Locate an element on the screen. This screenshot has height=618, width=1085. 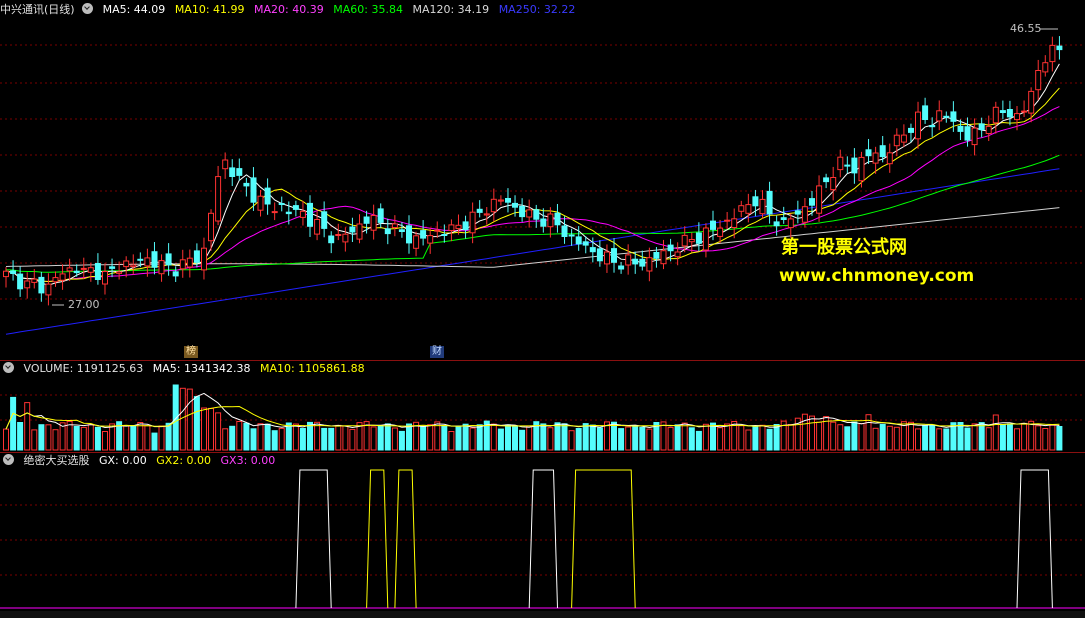
event-tag-cai: 财 is located at coordinates (437, 352).